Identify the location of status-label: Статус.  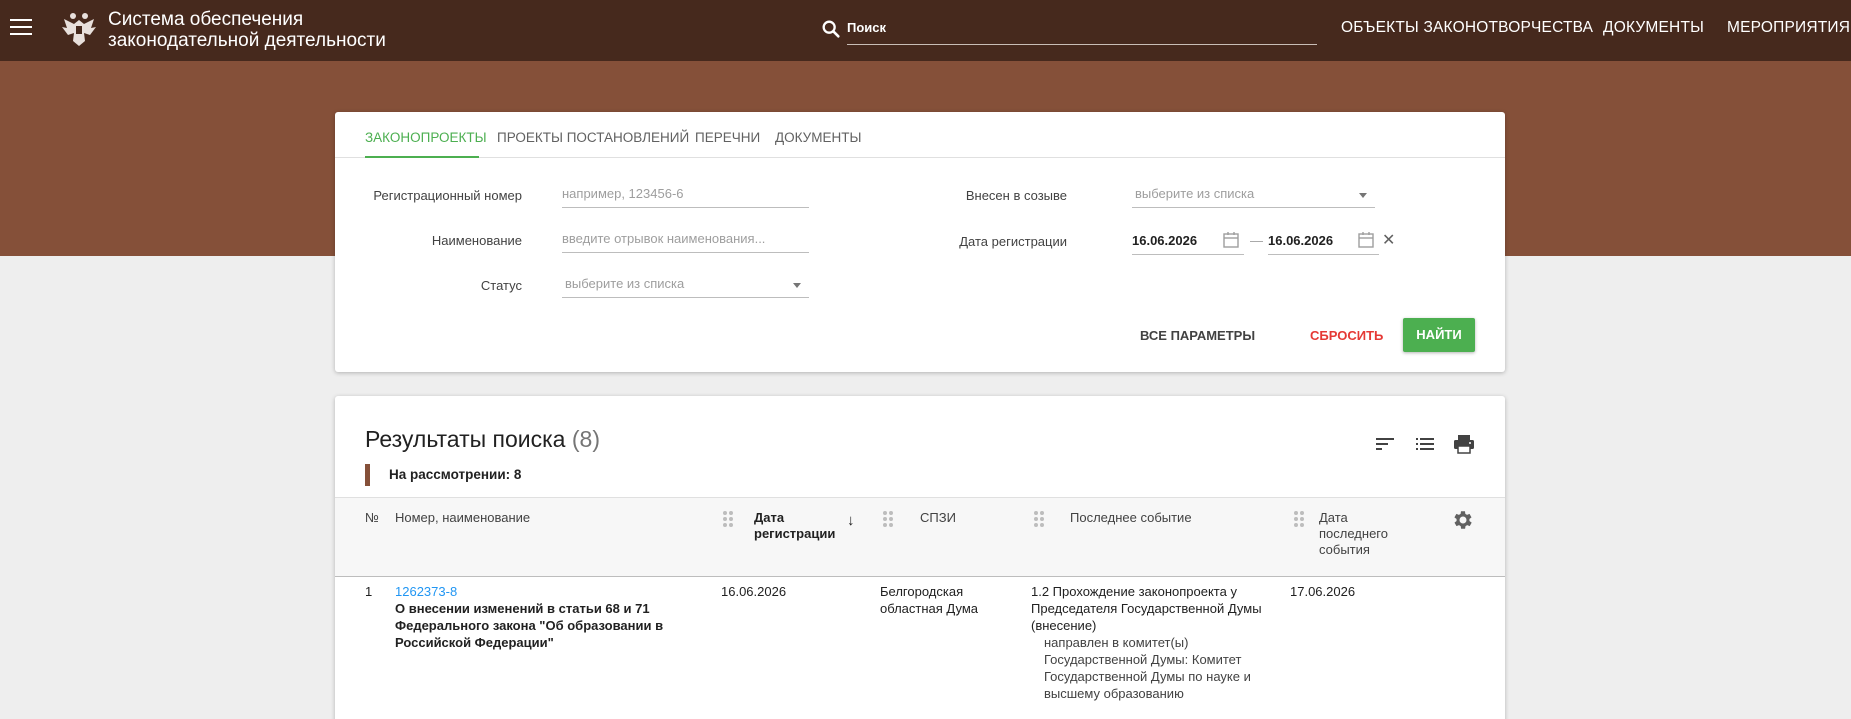
(501, 285).